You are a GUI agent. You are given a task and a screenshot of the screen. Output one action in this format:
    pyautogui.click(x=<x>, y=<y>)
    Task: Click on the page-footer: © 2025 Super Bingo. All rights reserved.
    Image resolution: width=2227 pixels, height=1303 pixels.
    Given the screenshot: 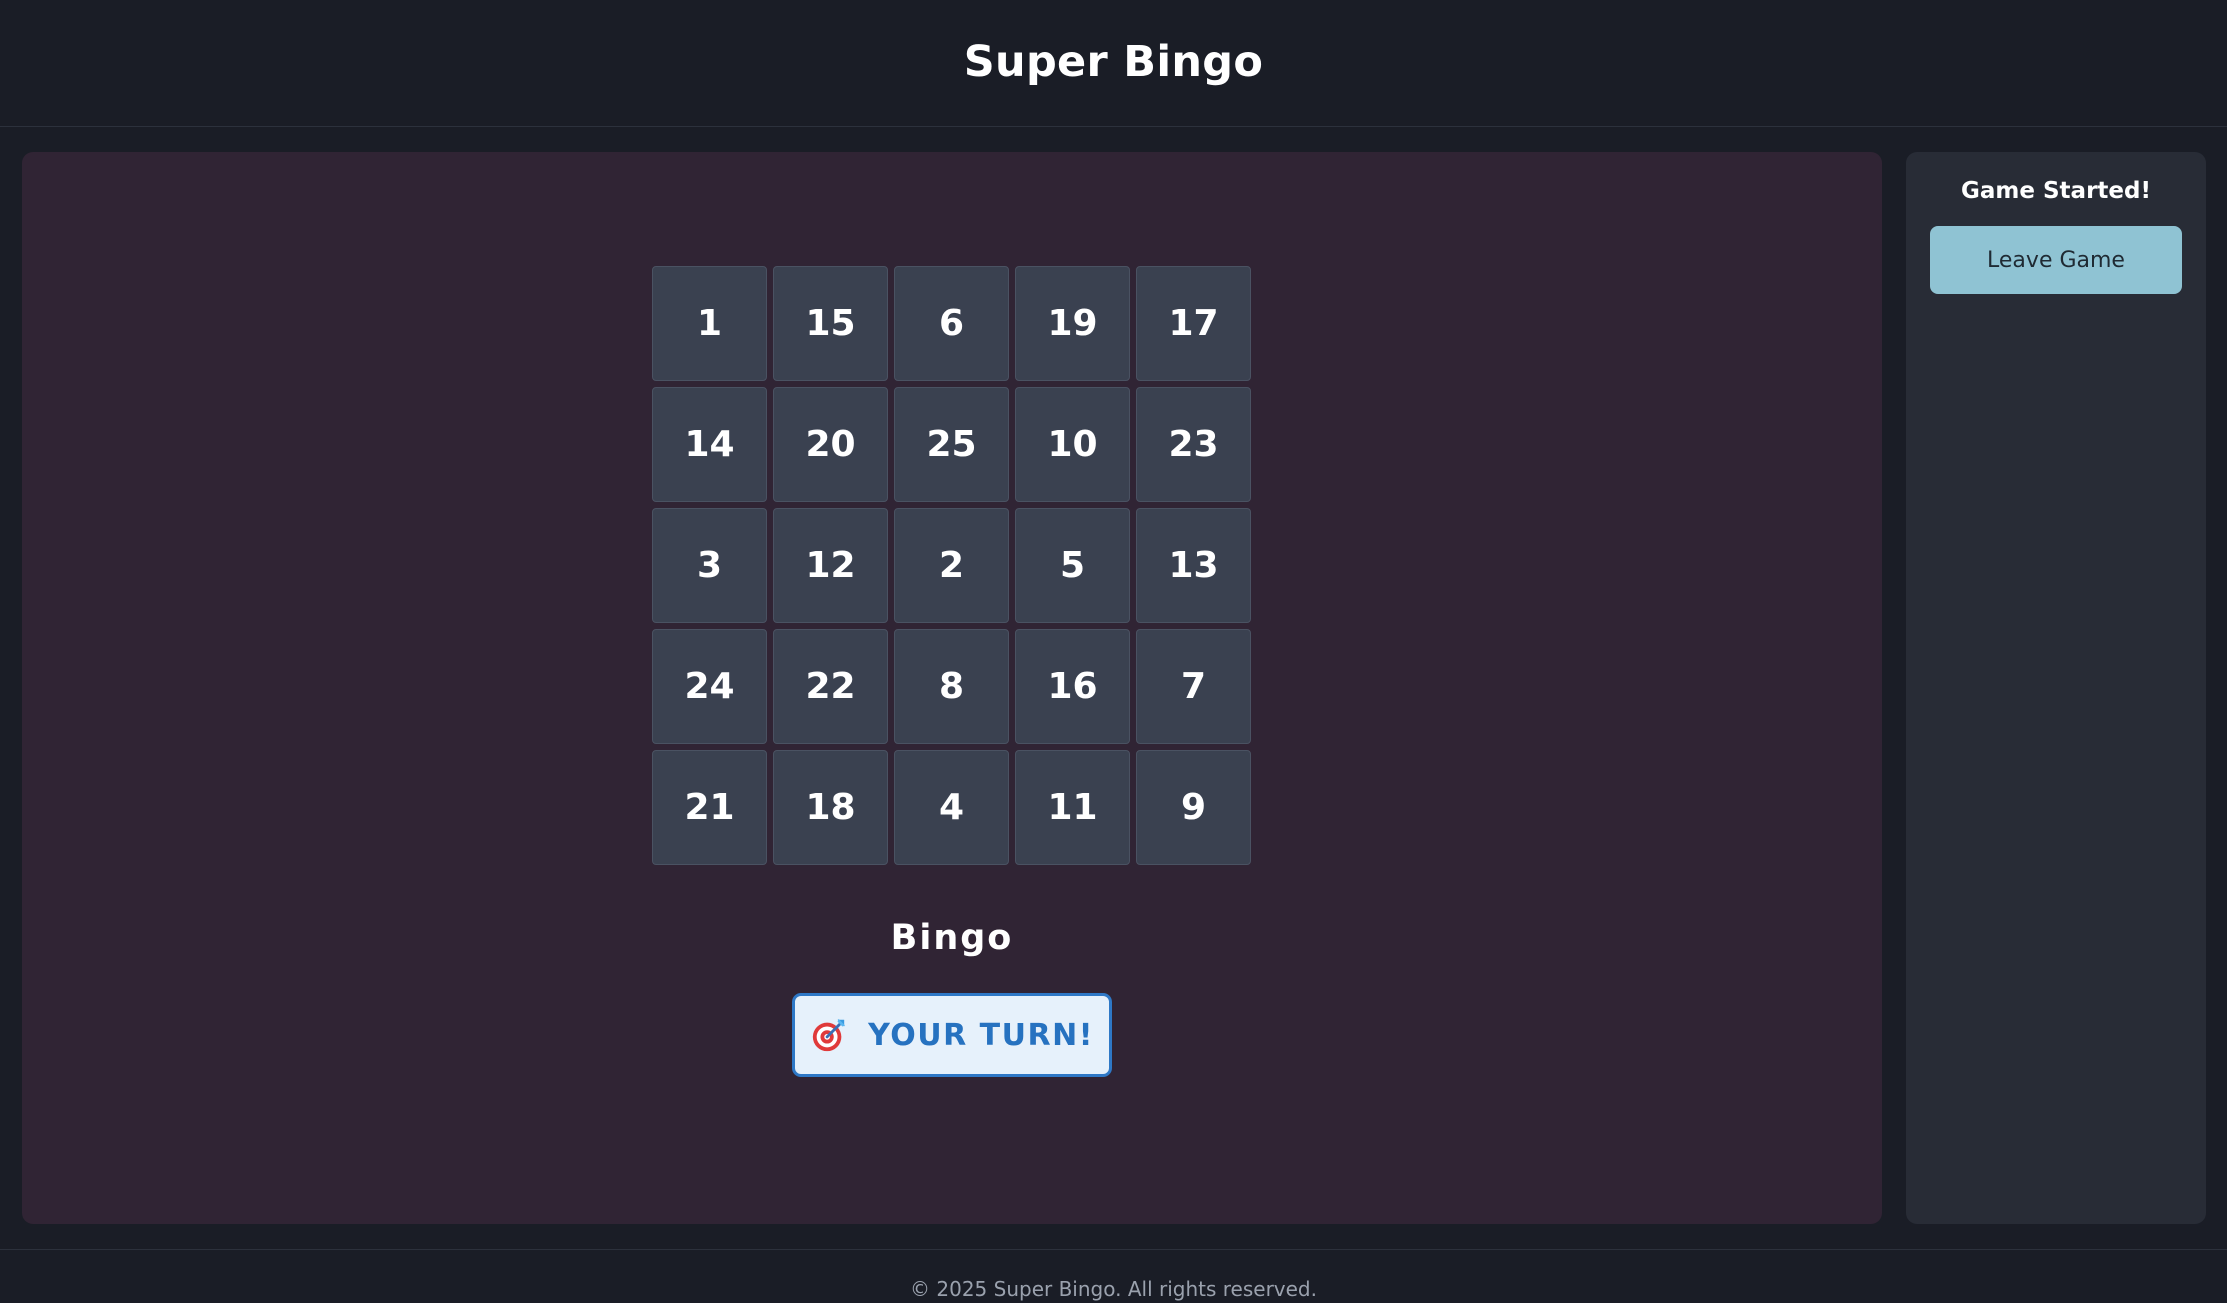 What is the action you would take?
    pyautogui.click(x=1113, y=1276)
    